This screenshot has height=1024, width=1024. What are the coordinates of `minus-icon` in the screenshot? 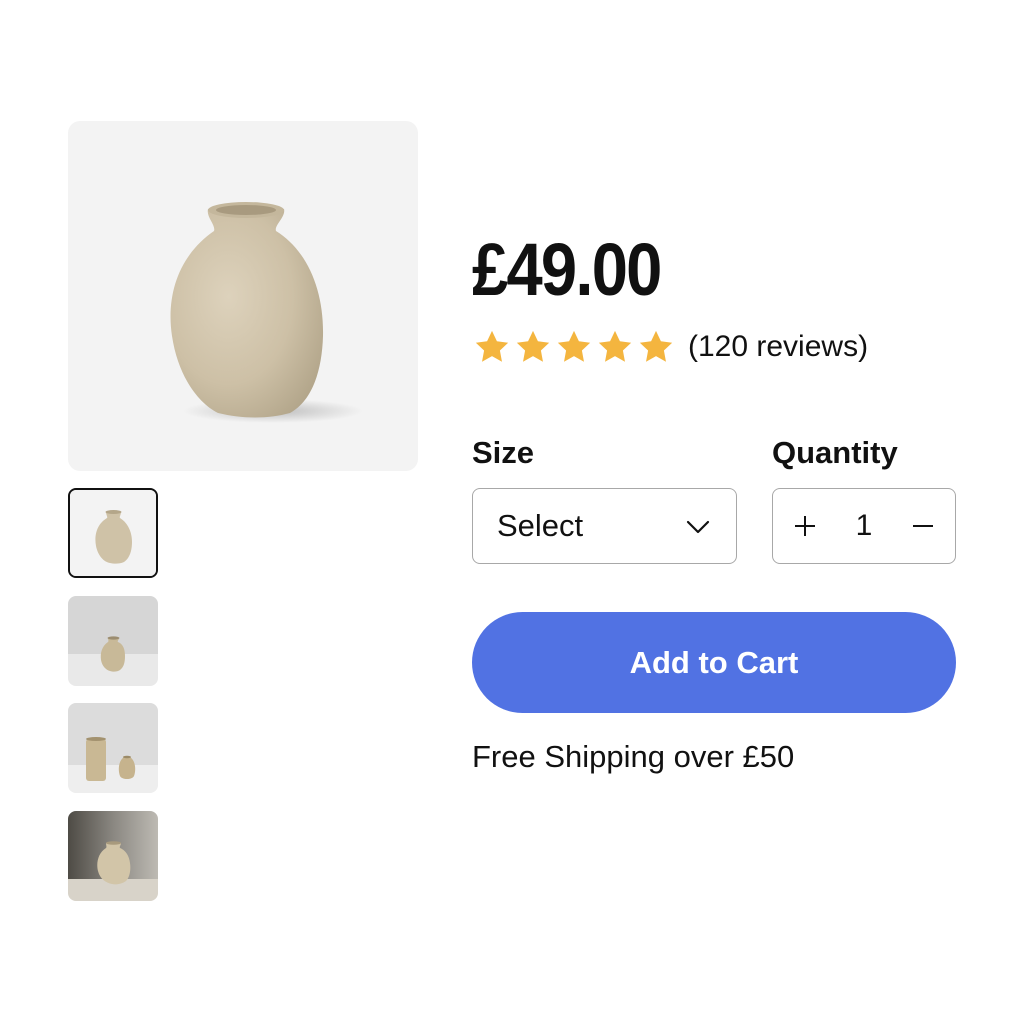 It's located at (923, 526).